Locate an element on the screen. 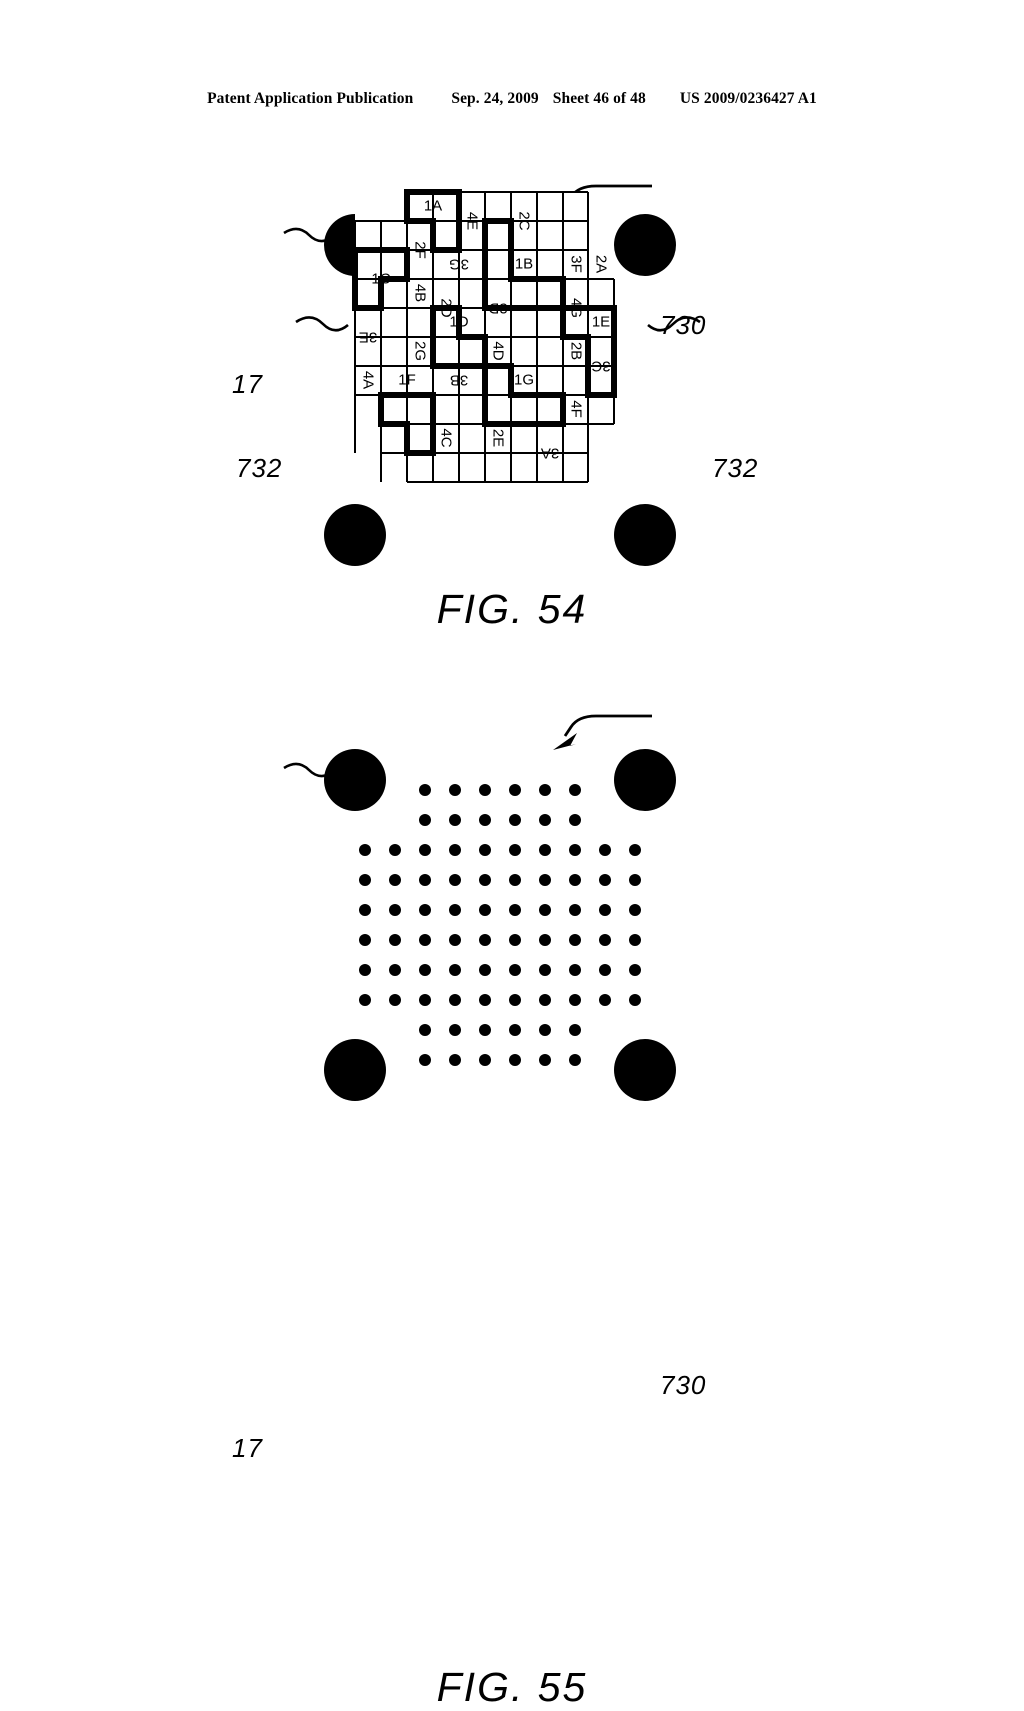 The width and height of the screenshot is (1024, 1711). header-publication: Patent Application Publication is located at coordinates (310, 98).